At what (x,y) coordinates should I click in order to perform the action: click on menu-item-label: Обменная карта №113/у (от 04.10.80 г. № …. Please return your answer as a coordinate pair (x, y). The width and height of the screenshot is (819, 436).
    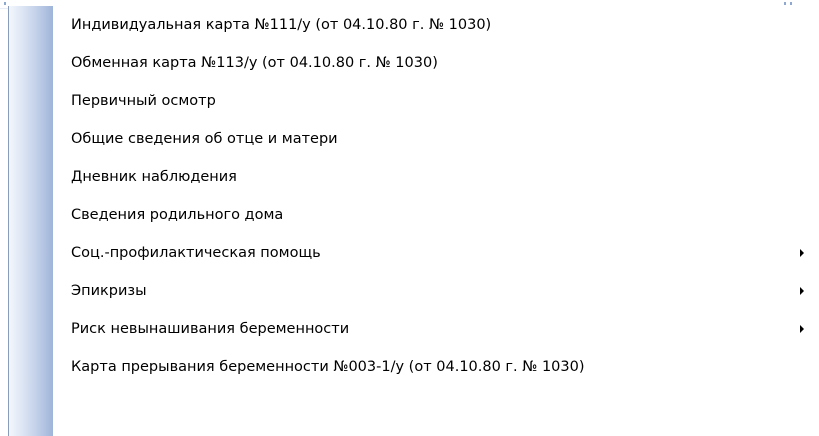
    Looking at the image, I should click on (254, 63).